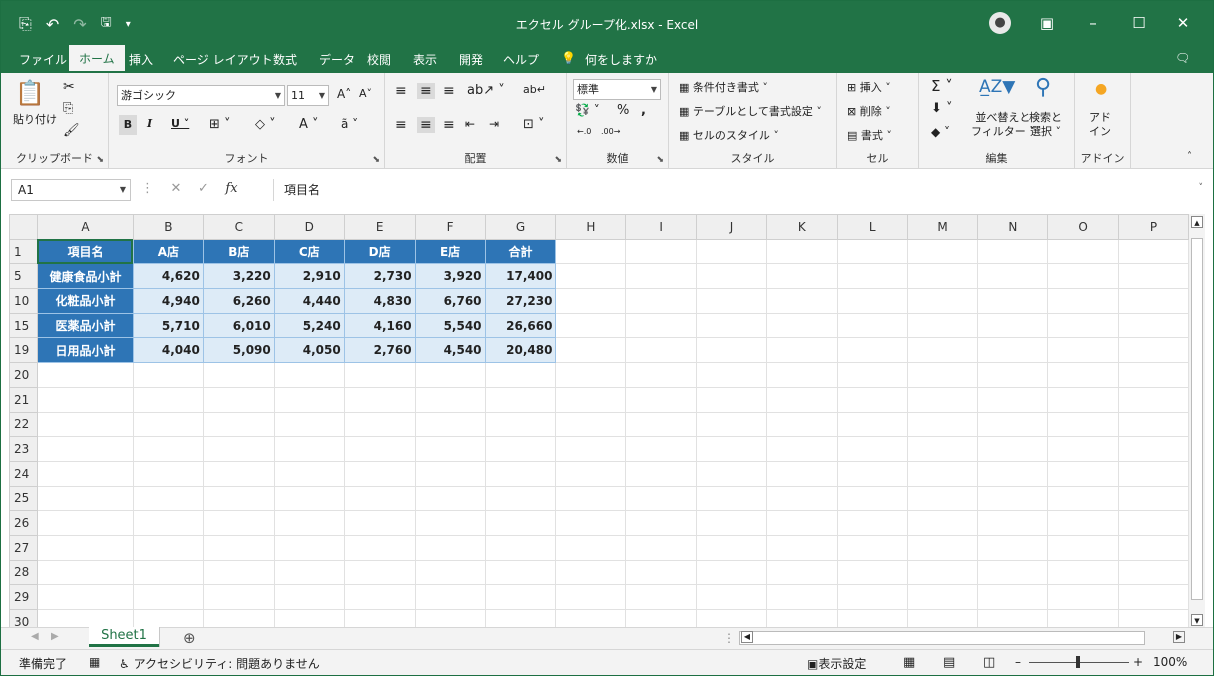  What do you see at coordinates (309, 276) in the screenshot?
I see `cell: 2,910` at bounding box center [309, 276].